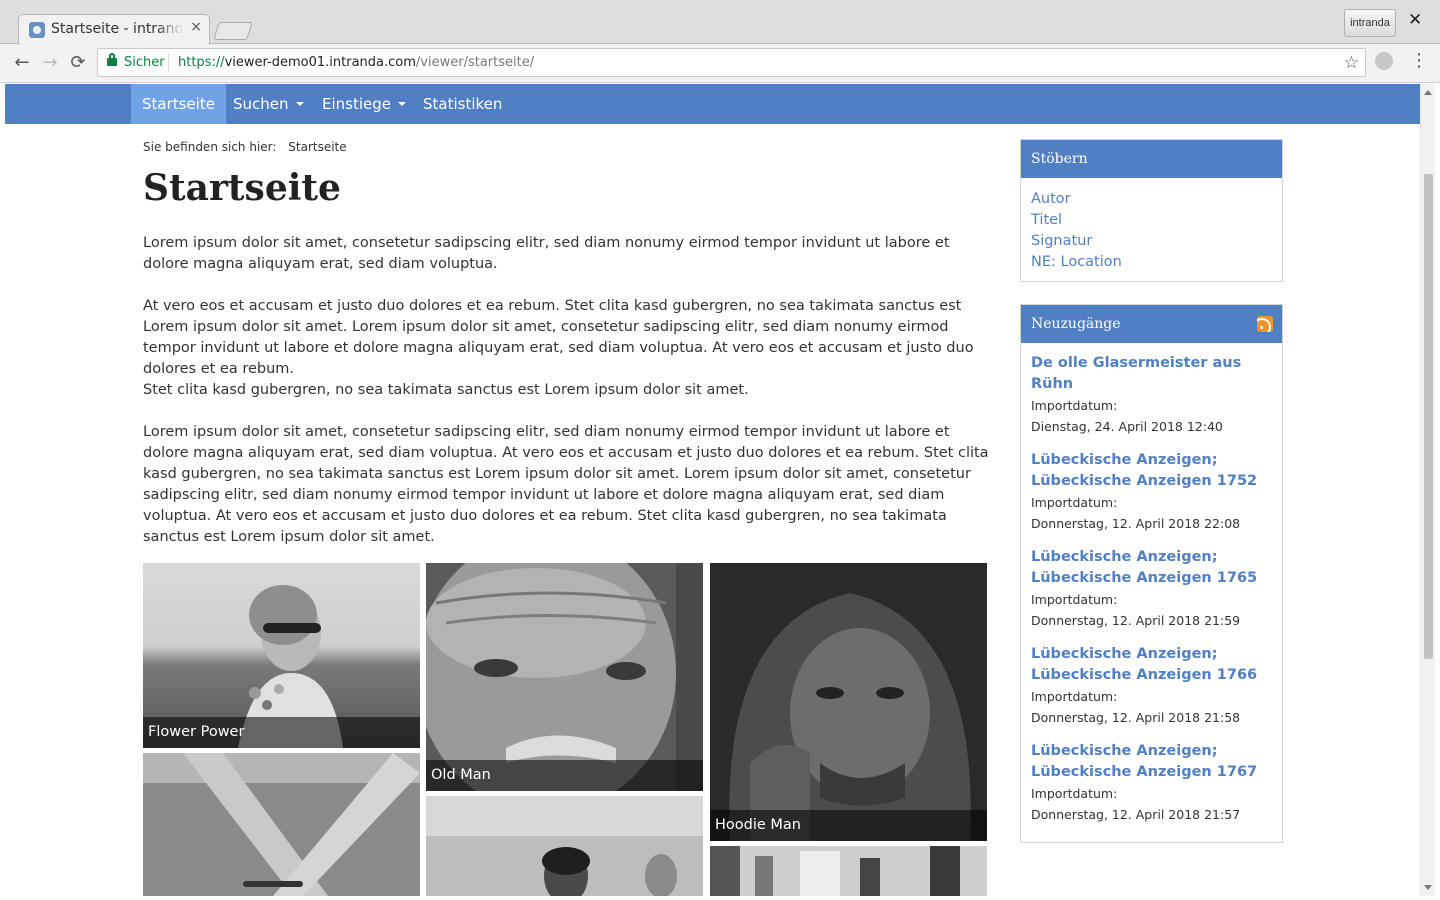 Image resolution: width=1440 pixels, height=900 pixels. I want to click on favicon-icon, so click(37, 30).